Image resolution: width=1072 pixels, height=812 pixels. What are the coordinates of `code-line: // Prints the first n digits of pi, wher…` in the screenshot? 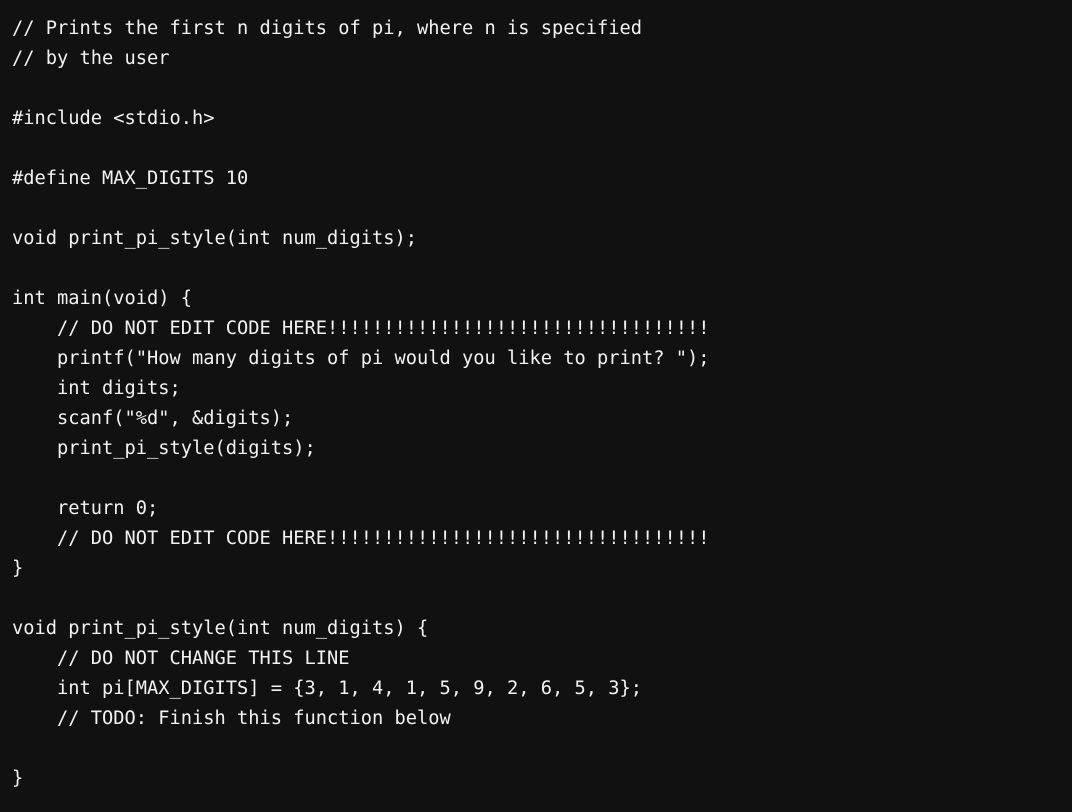 It's located at (327, 28).